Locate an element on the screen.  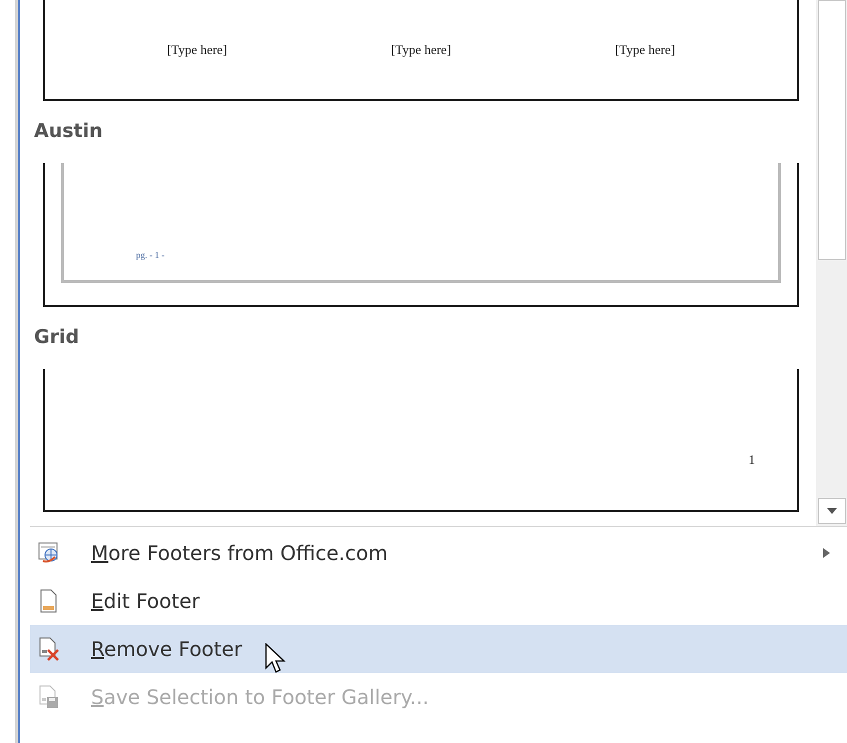
gallery-heading: Grid is located at coordinates (57, 337).